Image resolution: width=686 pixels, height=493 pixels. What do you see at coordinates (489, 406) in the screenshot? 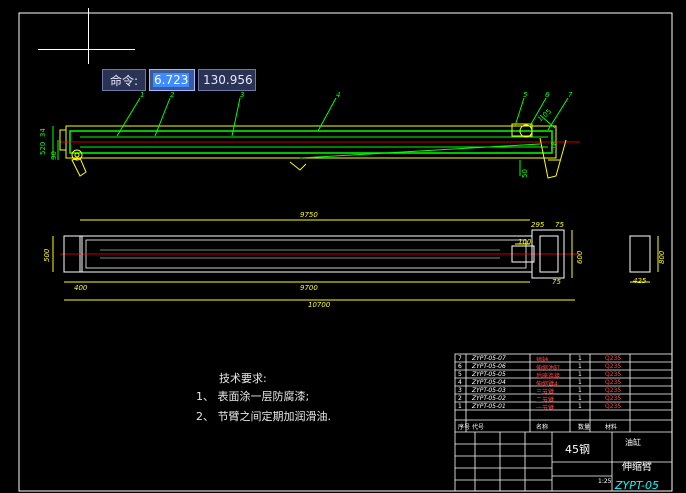
I see `bom-cell-code: ZYPT-05-01` at bounding box center [489, 406].